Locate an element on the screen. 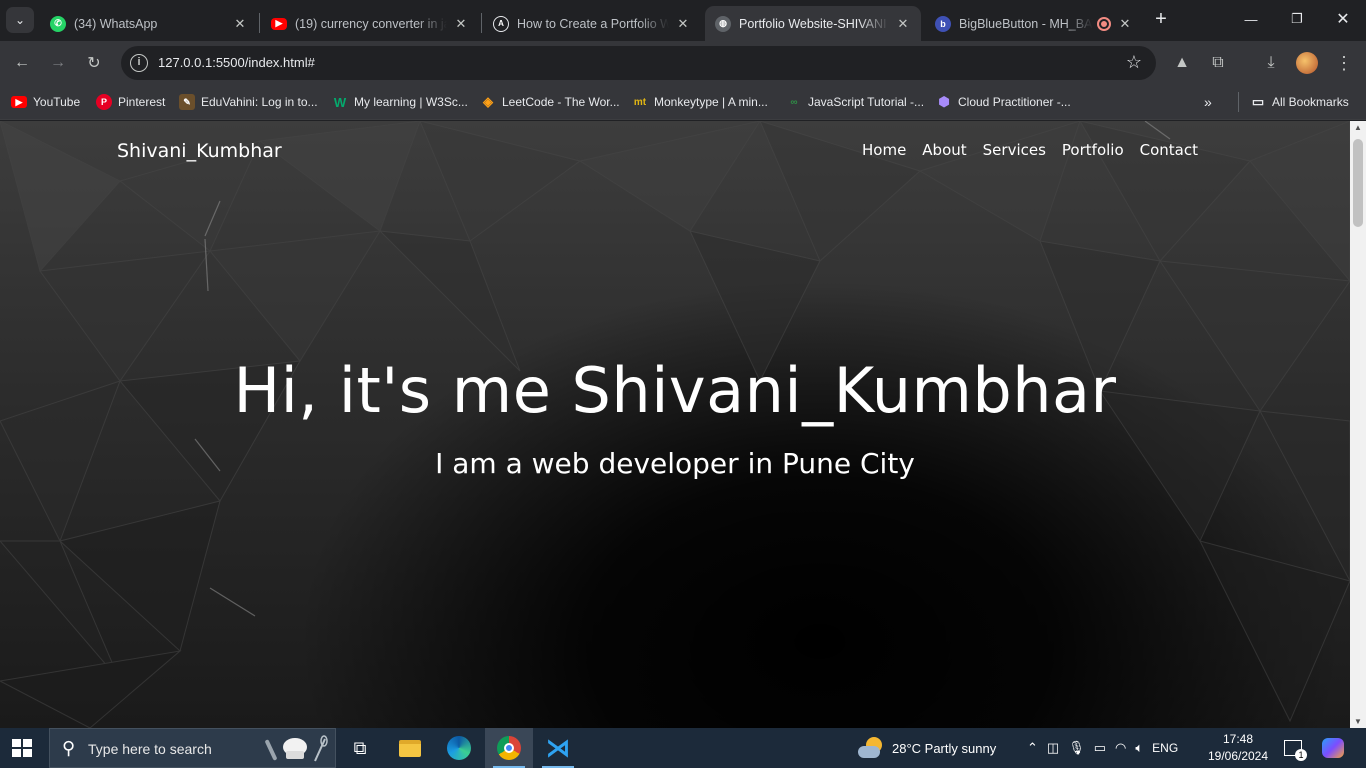 This screenshot has width=1366, height=768. minimize-button: — is located at coordinates (1251, 19).